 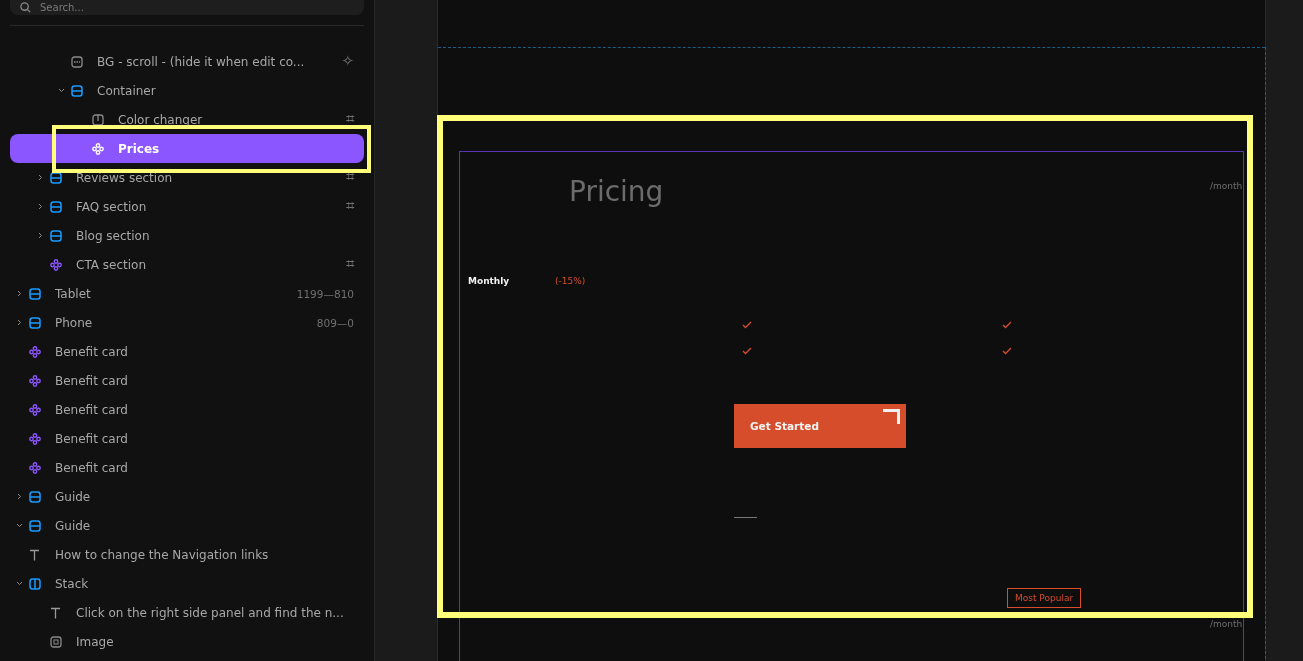 I want to click on layer-item: BG - scroll - (hide it when edit co... ✧, so click(x=187, y=61).